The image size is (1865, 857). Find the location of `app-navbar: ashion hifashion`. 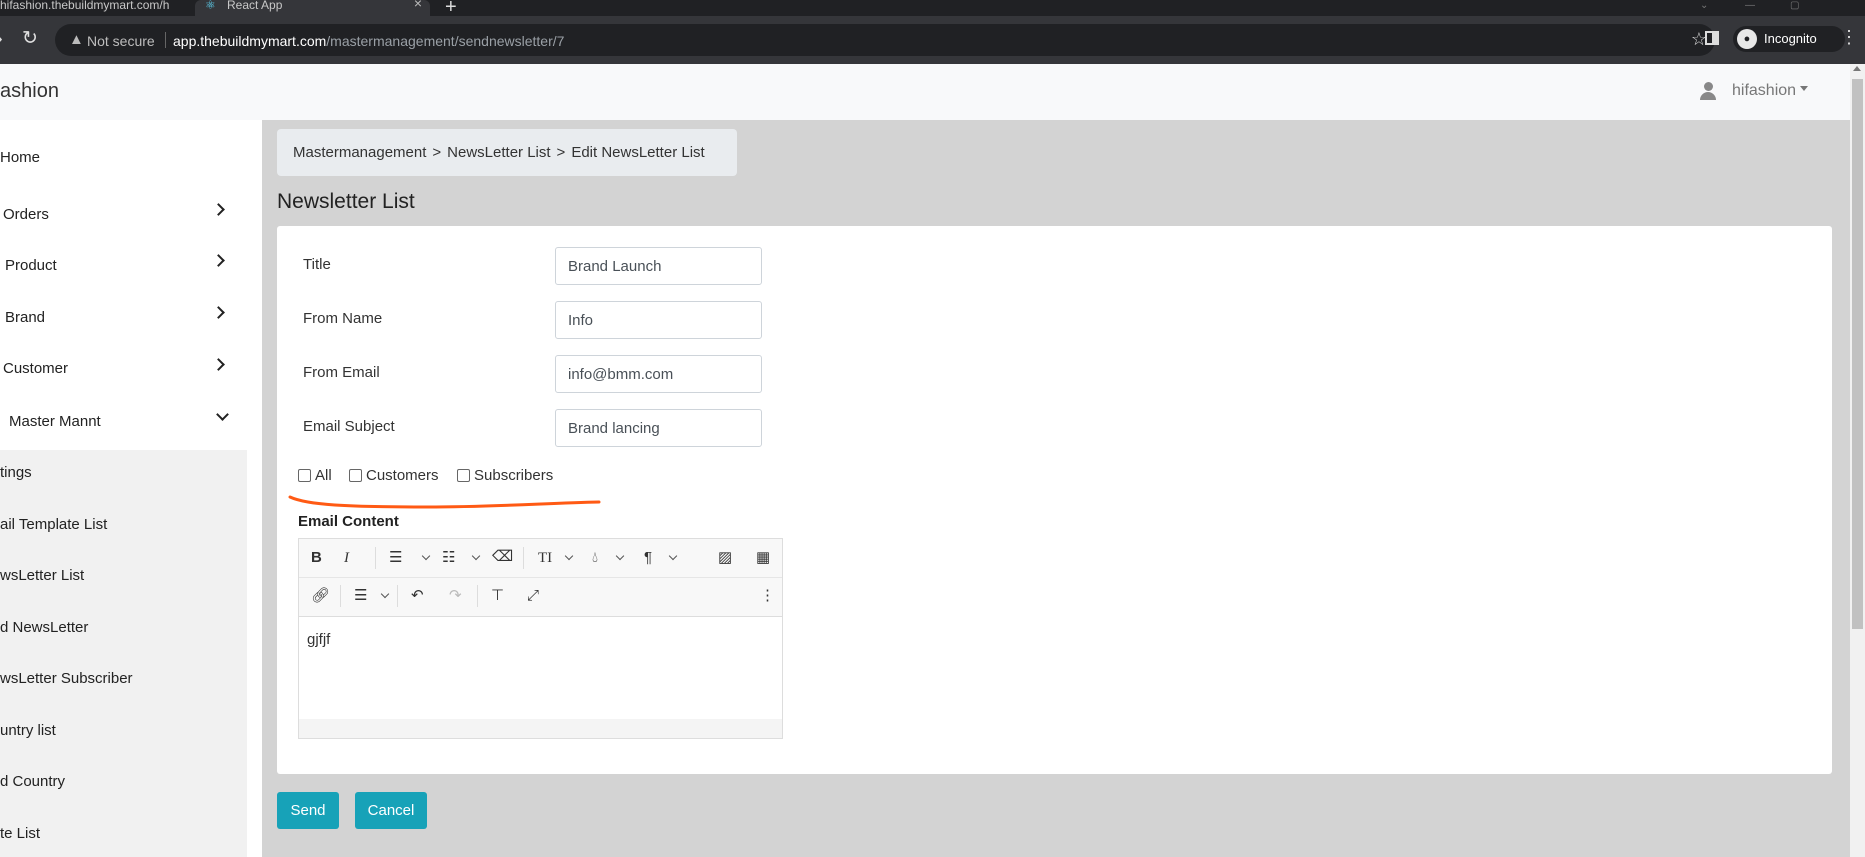

app-navbar: ashion hifashion is located at coordinates (925, 92).